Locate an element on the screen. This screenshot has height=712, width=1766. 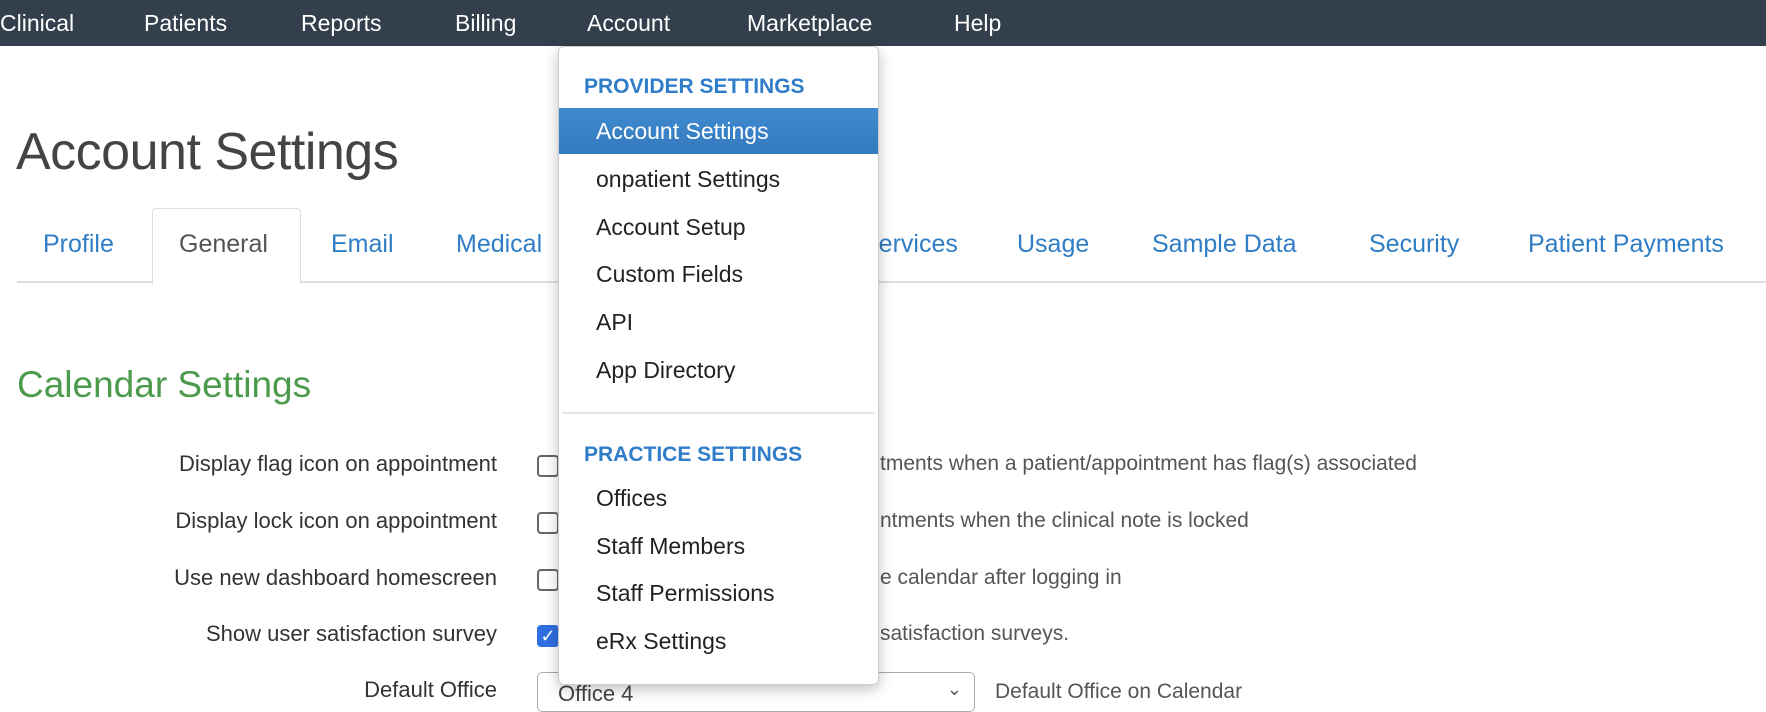
page-title: Account Settings is located at coordinates (207, 152).